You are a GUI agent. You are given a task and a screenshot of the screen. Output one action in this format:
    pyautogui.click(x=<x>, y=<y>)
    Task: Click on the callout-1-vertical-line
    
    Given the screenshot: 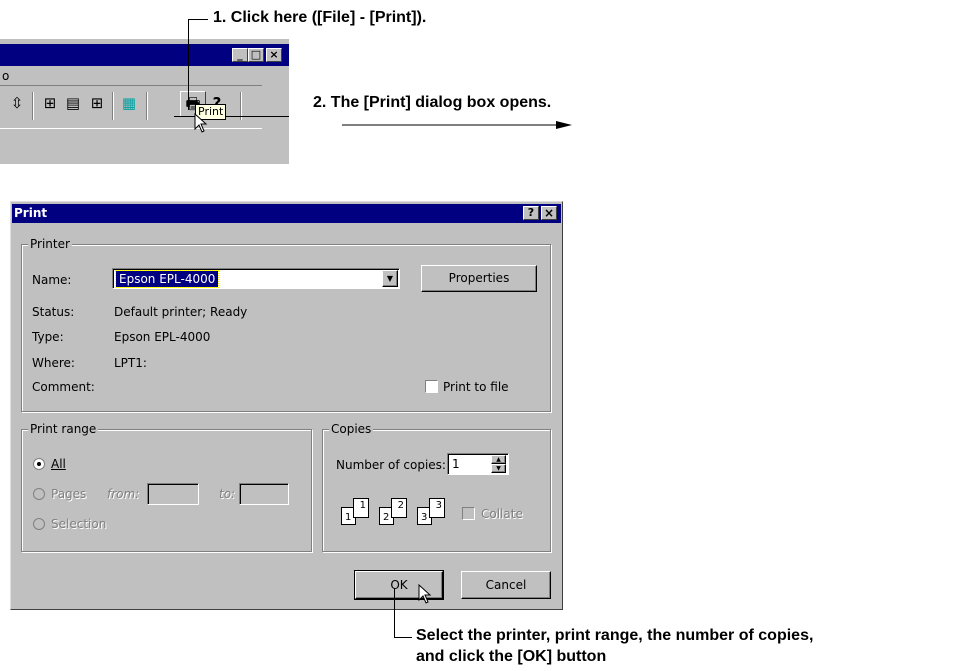 What is the action you would take?
    pyautogui.click(x=188, y=64)
    